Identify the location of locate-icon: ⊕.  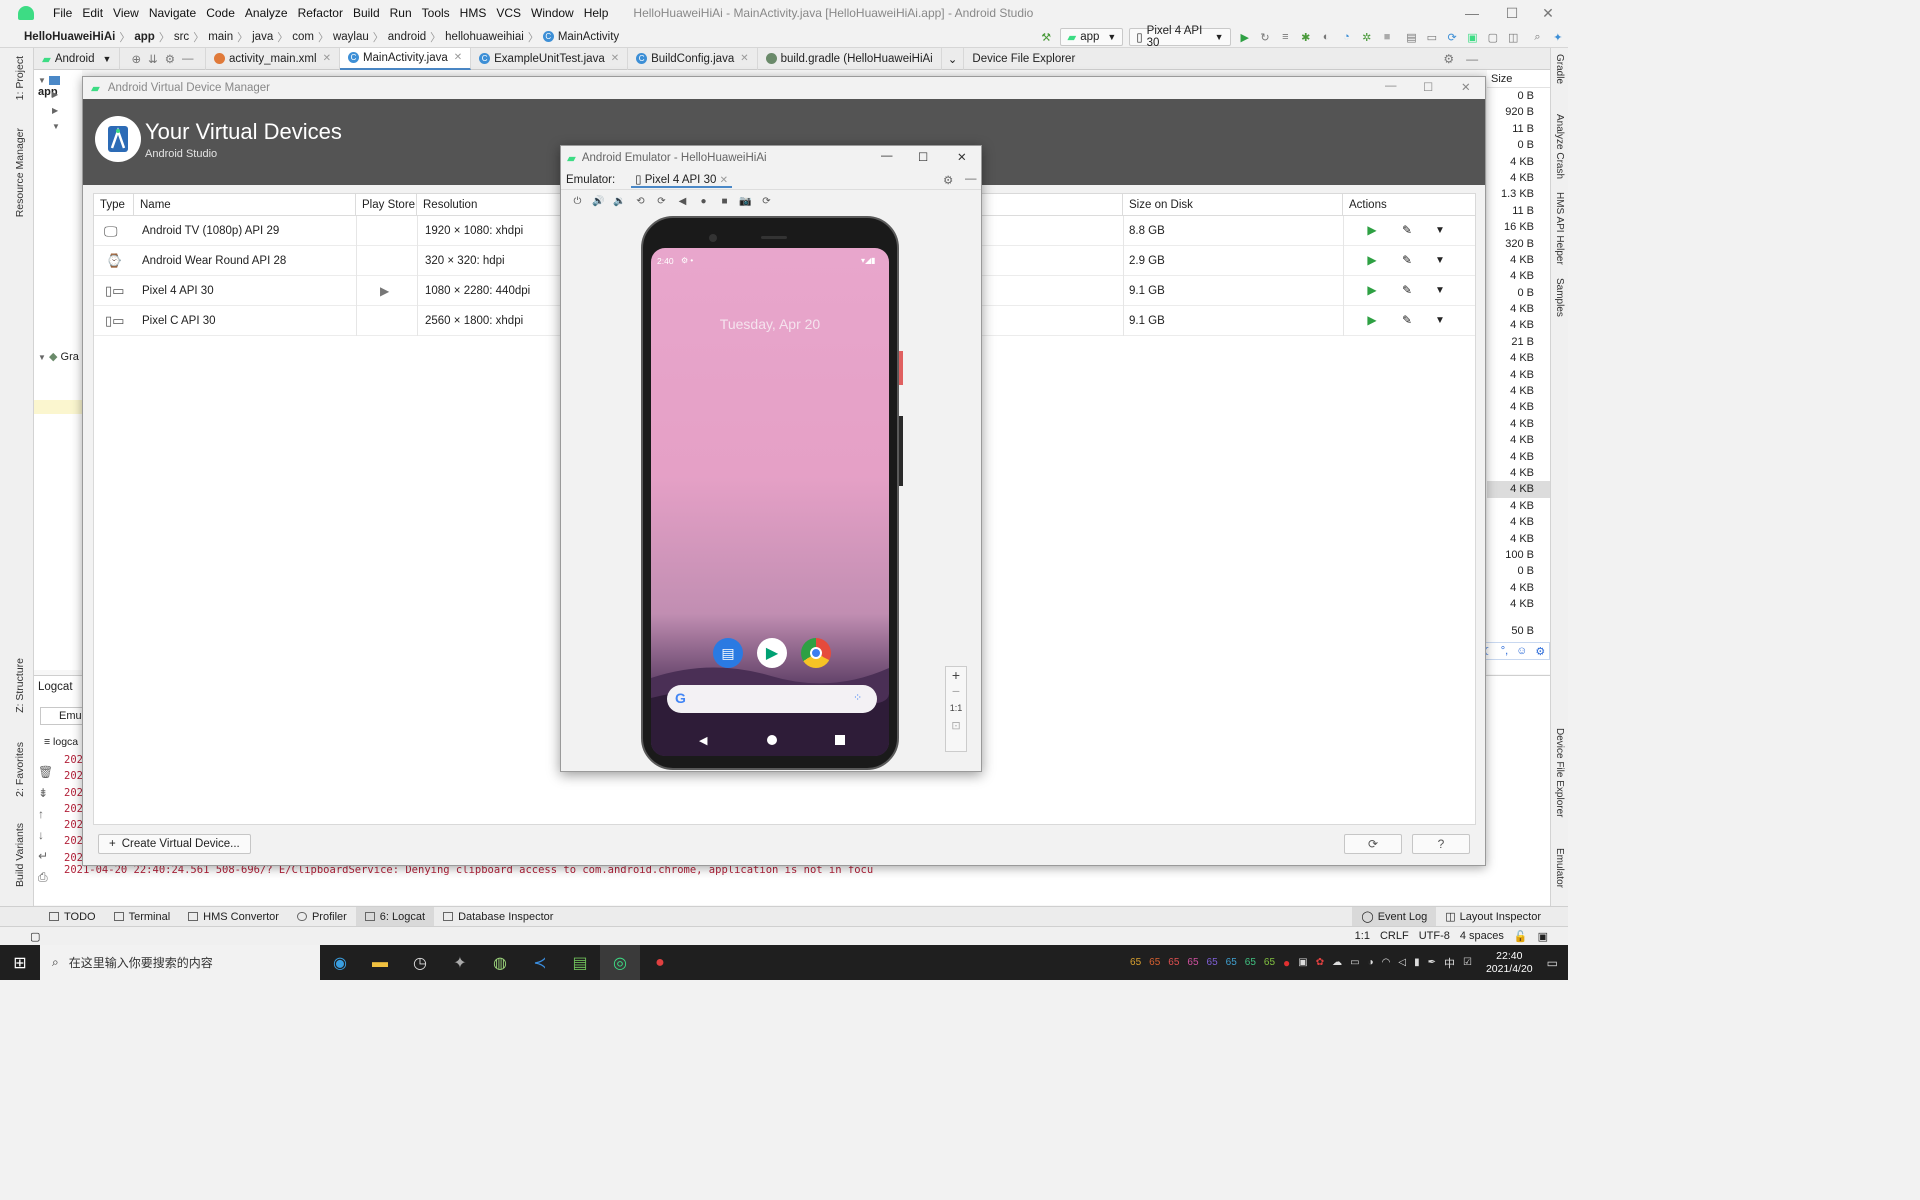
(136, 59).